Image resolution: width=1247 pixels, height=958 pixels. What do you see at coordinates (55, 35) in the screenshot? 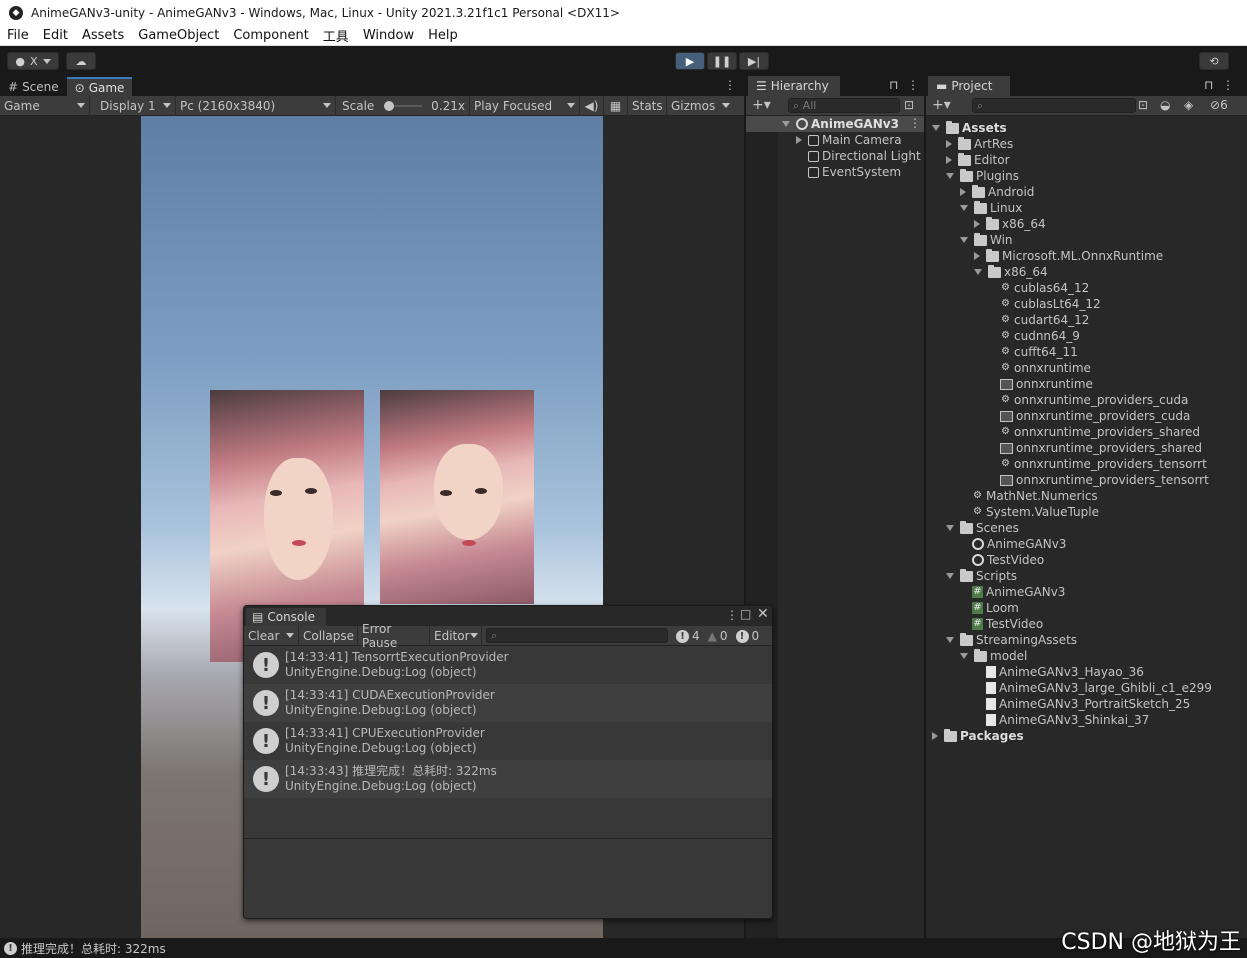
I see `menu-edit: Edit` at bounding box center [55, 35].